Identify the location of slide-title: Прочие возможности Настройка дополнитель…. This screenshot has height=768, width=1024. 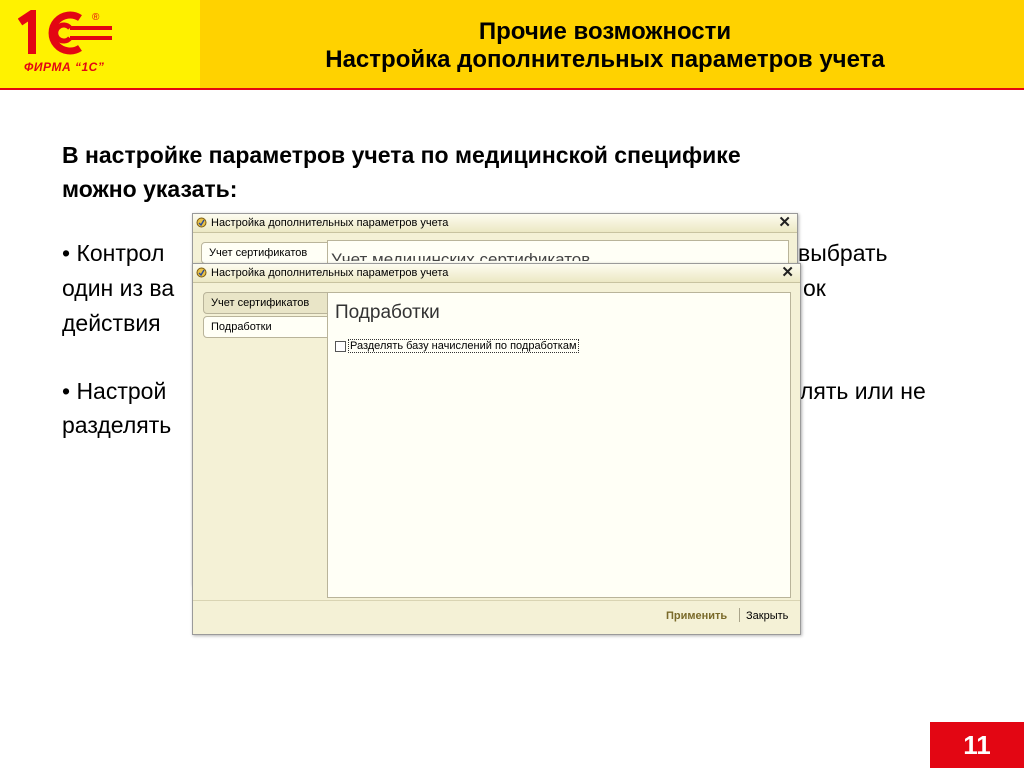
(605, 46).